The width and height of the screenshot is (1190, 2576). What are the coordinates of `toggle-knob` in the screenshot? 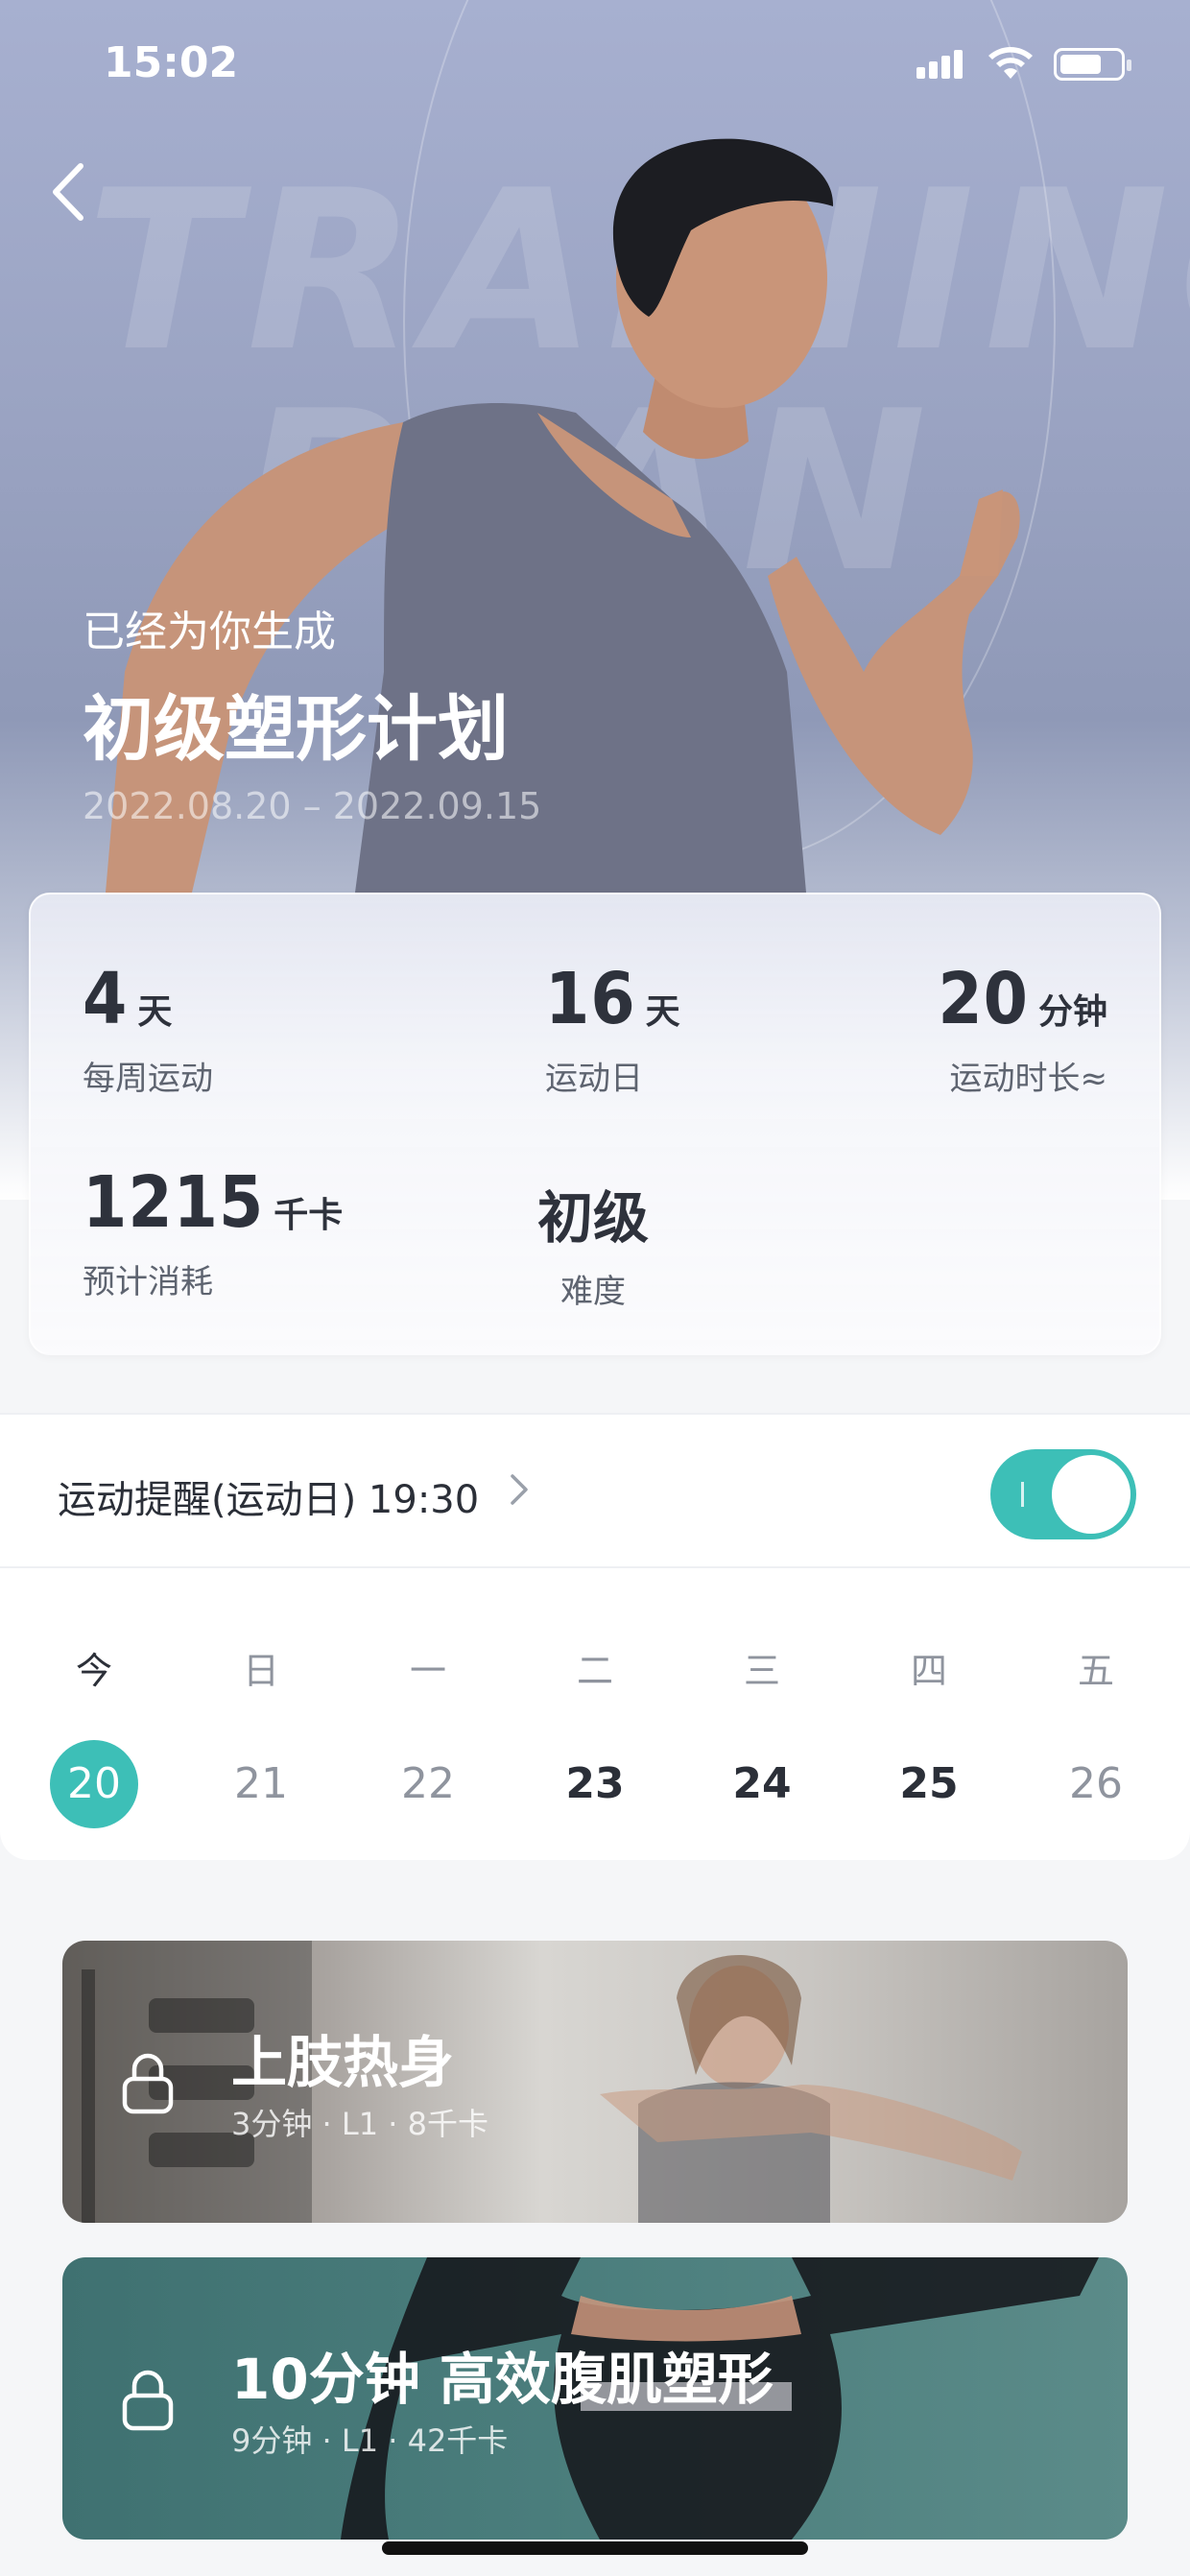 It's located at (1091, 1494).